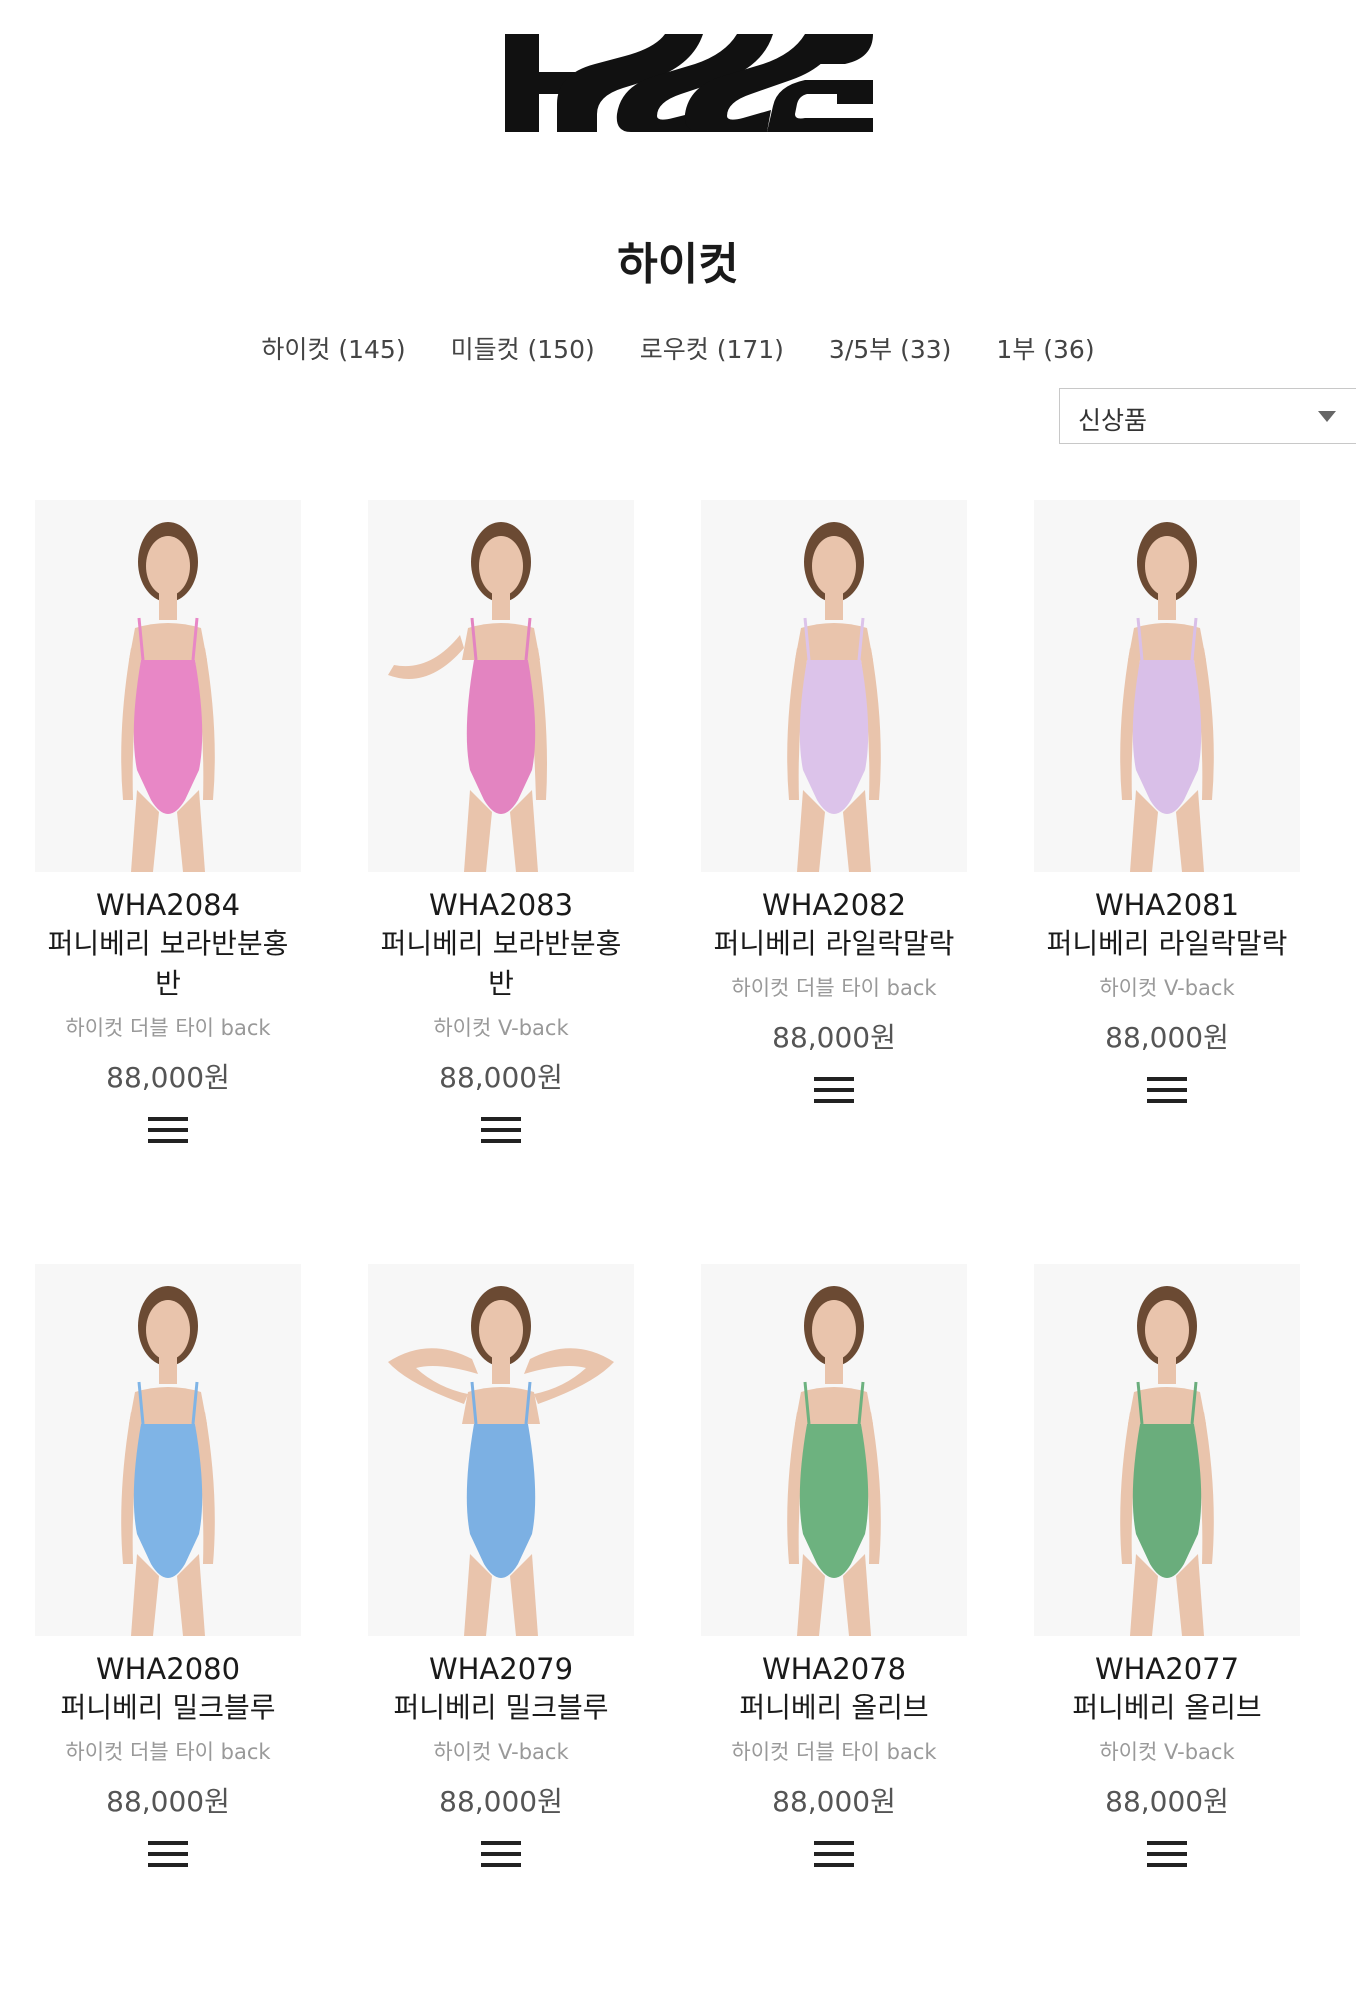 The image size is (1356, 1994). I want to click on product-card: WHA2082 퍼니베리 라일락말락하이컷 더블 타이 back 88,000원, so click(834, 803).